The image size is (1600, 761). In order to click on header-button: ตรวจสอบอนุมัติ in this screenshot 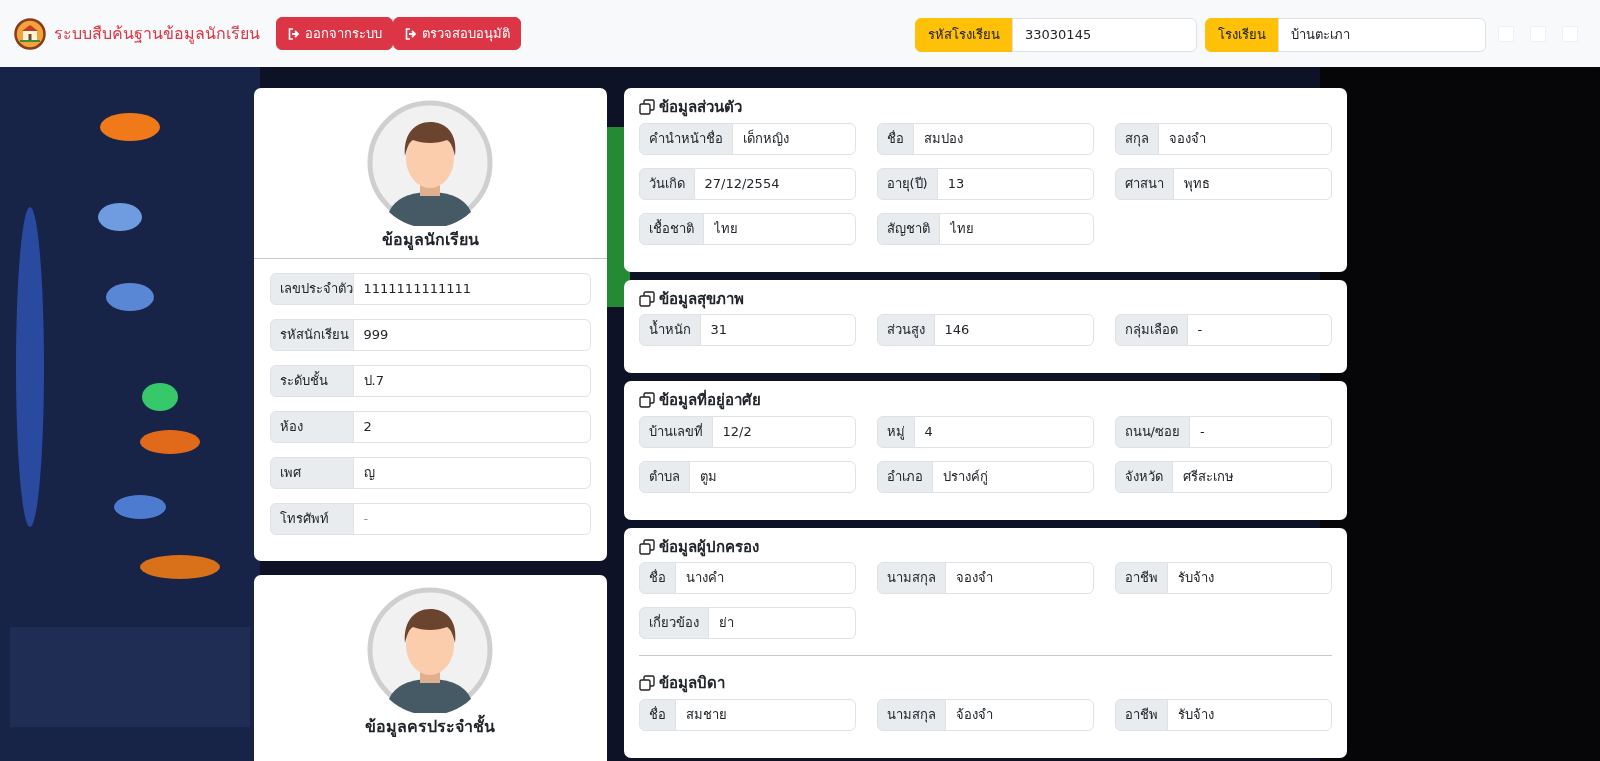, I will do `click(457, 33)`.